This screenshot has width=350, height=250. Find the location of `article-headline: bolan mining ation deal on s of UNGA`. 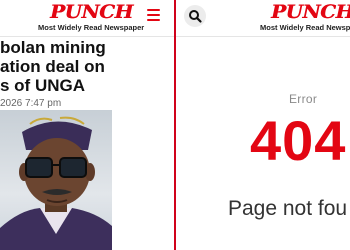

article-headline: bolan mining ation deal on s of UNGA is located at coordinates (87, 66).